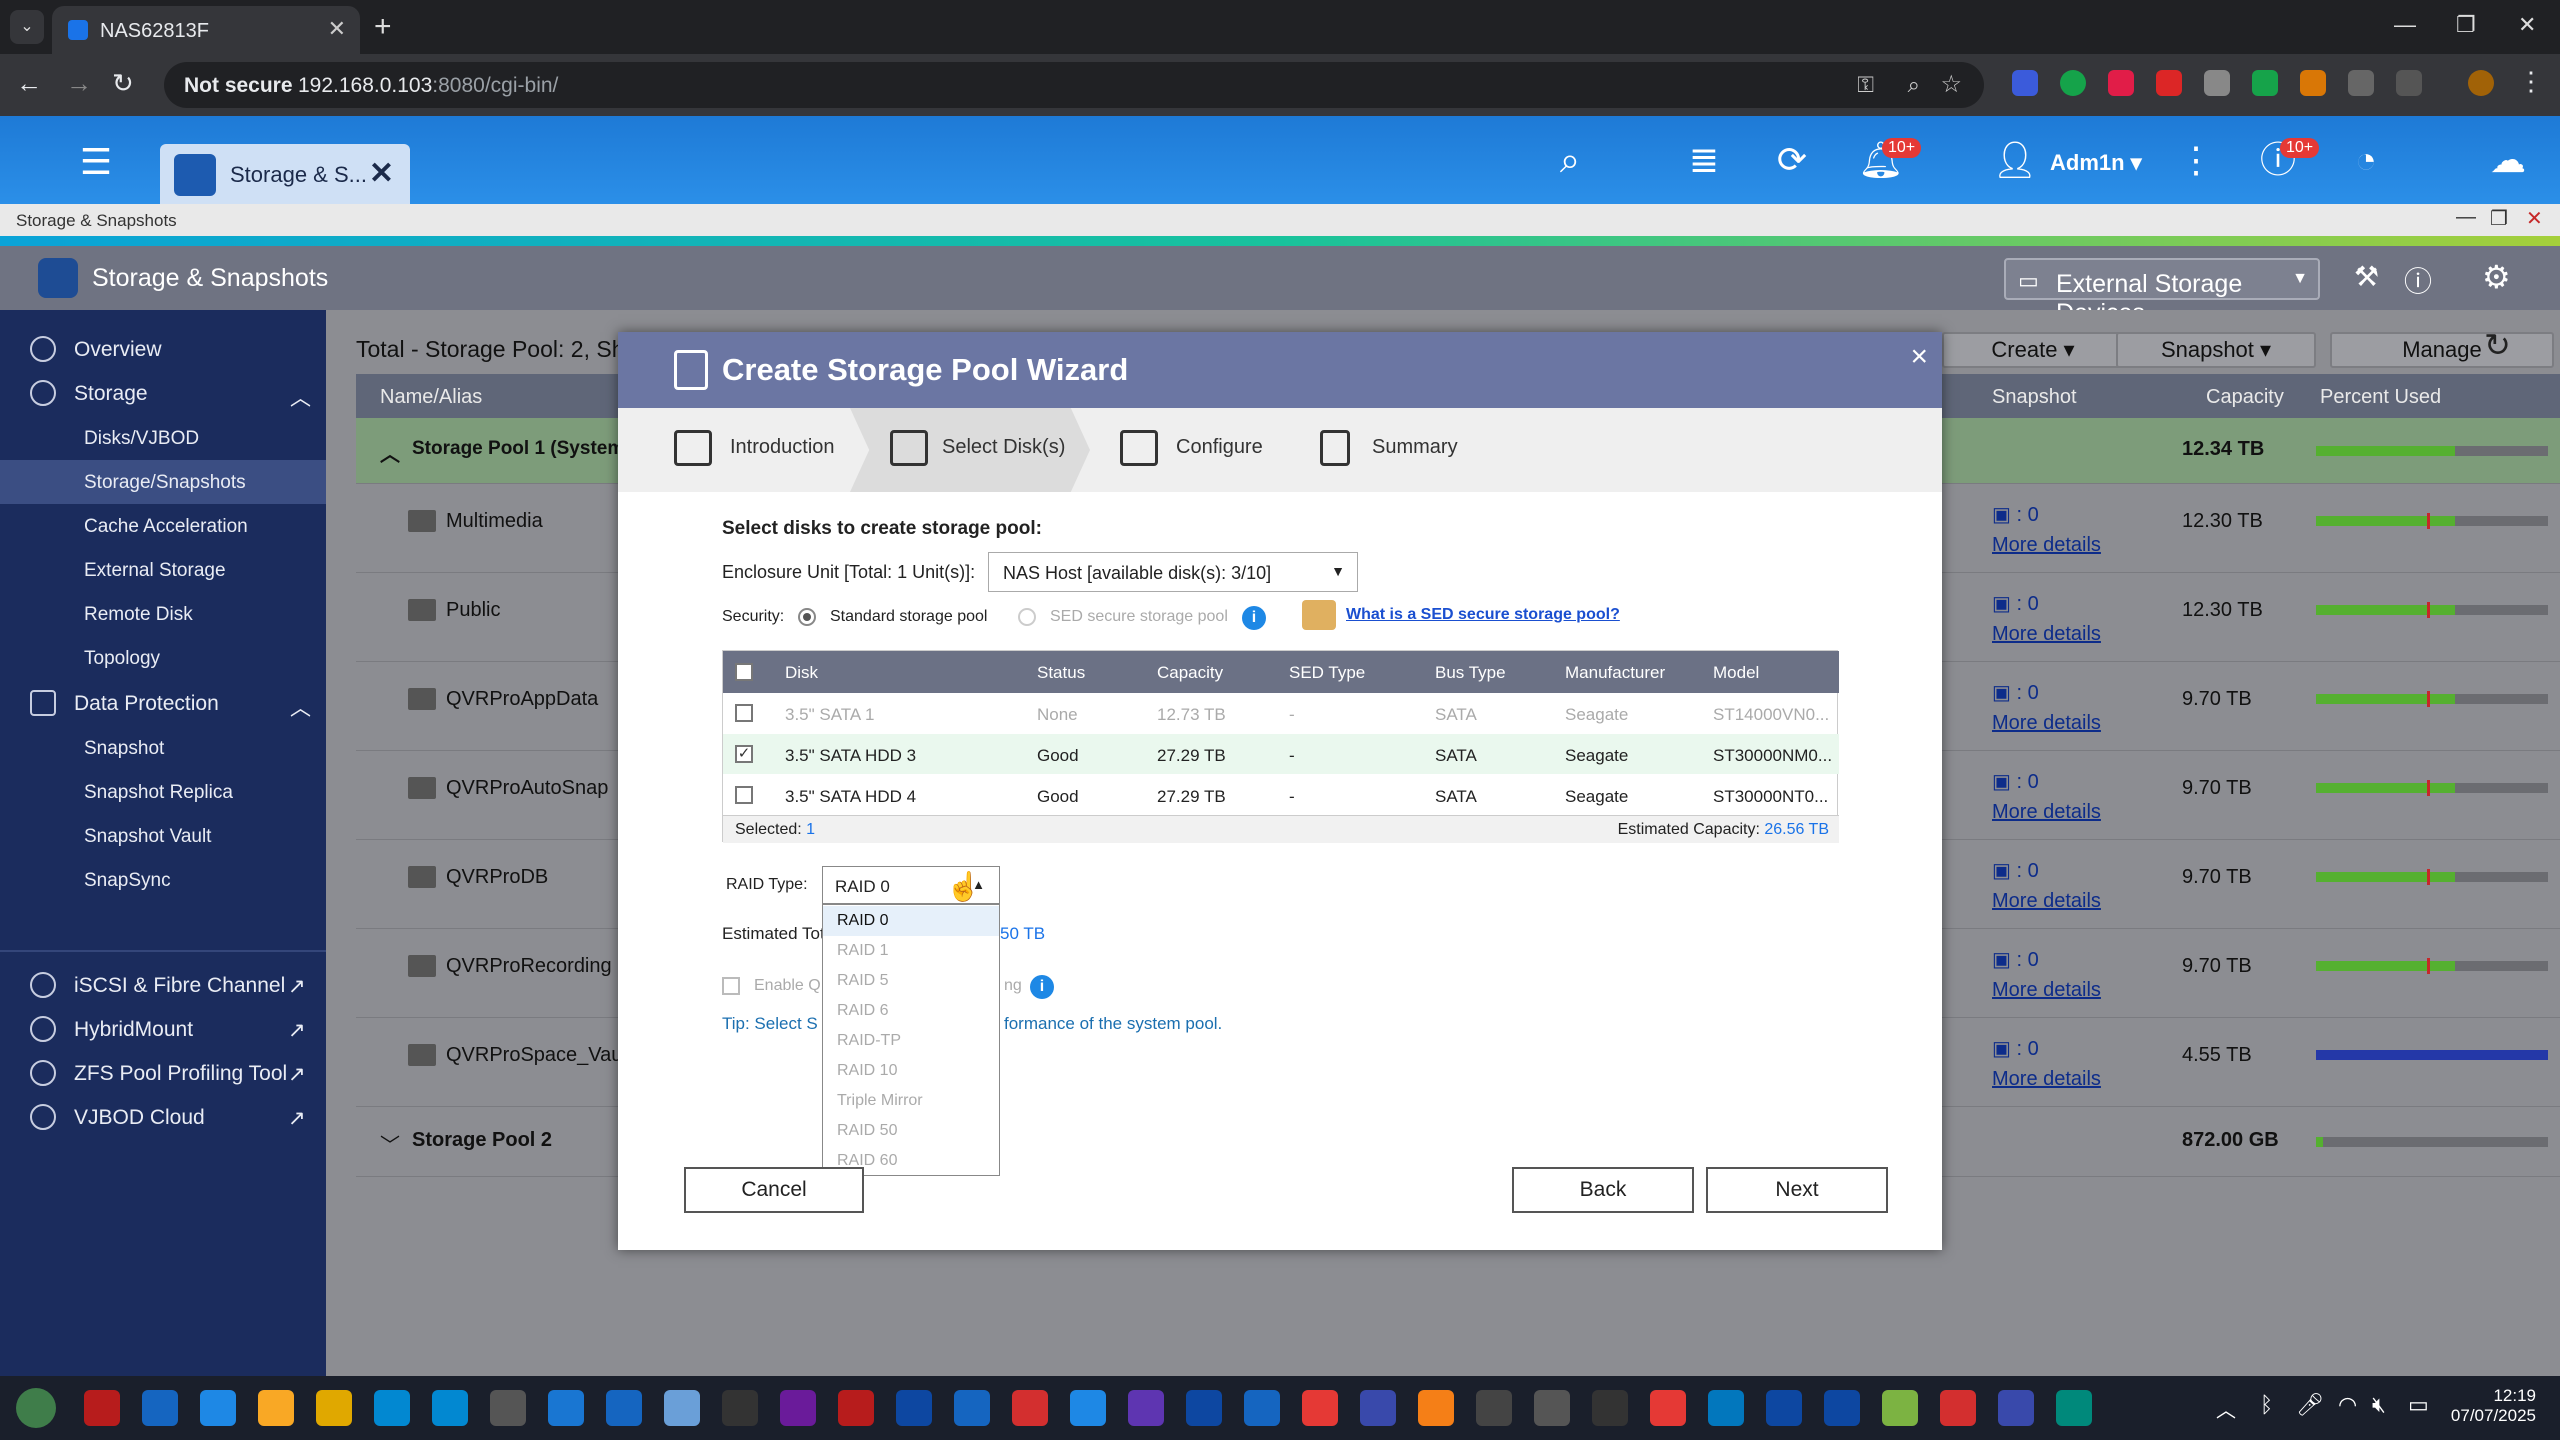 The height and width of the screenshot is (1440, 2560). I want to click on sidebar-item-iscsi: iSCSI & Fibre Channel ↗, so click(163, 984).